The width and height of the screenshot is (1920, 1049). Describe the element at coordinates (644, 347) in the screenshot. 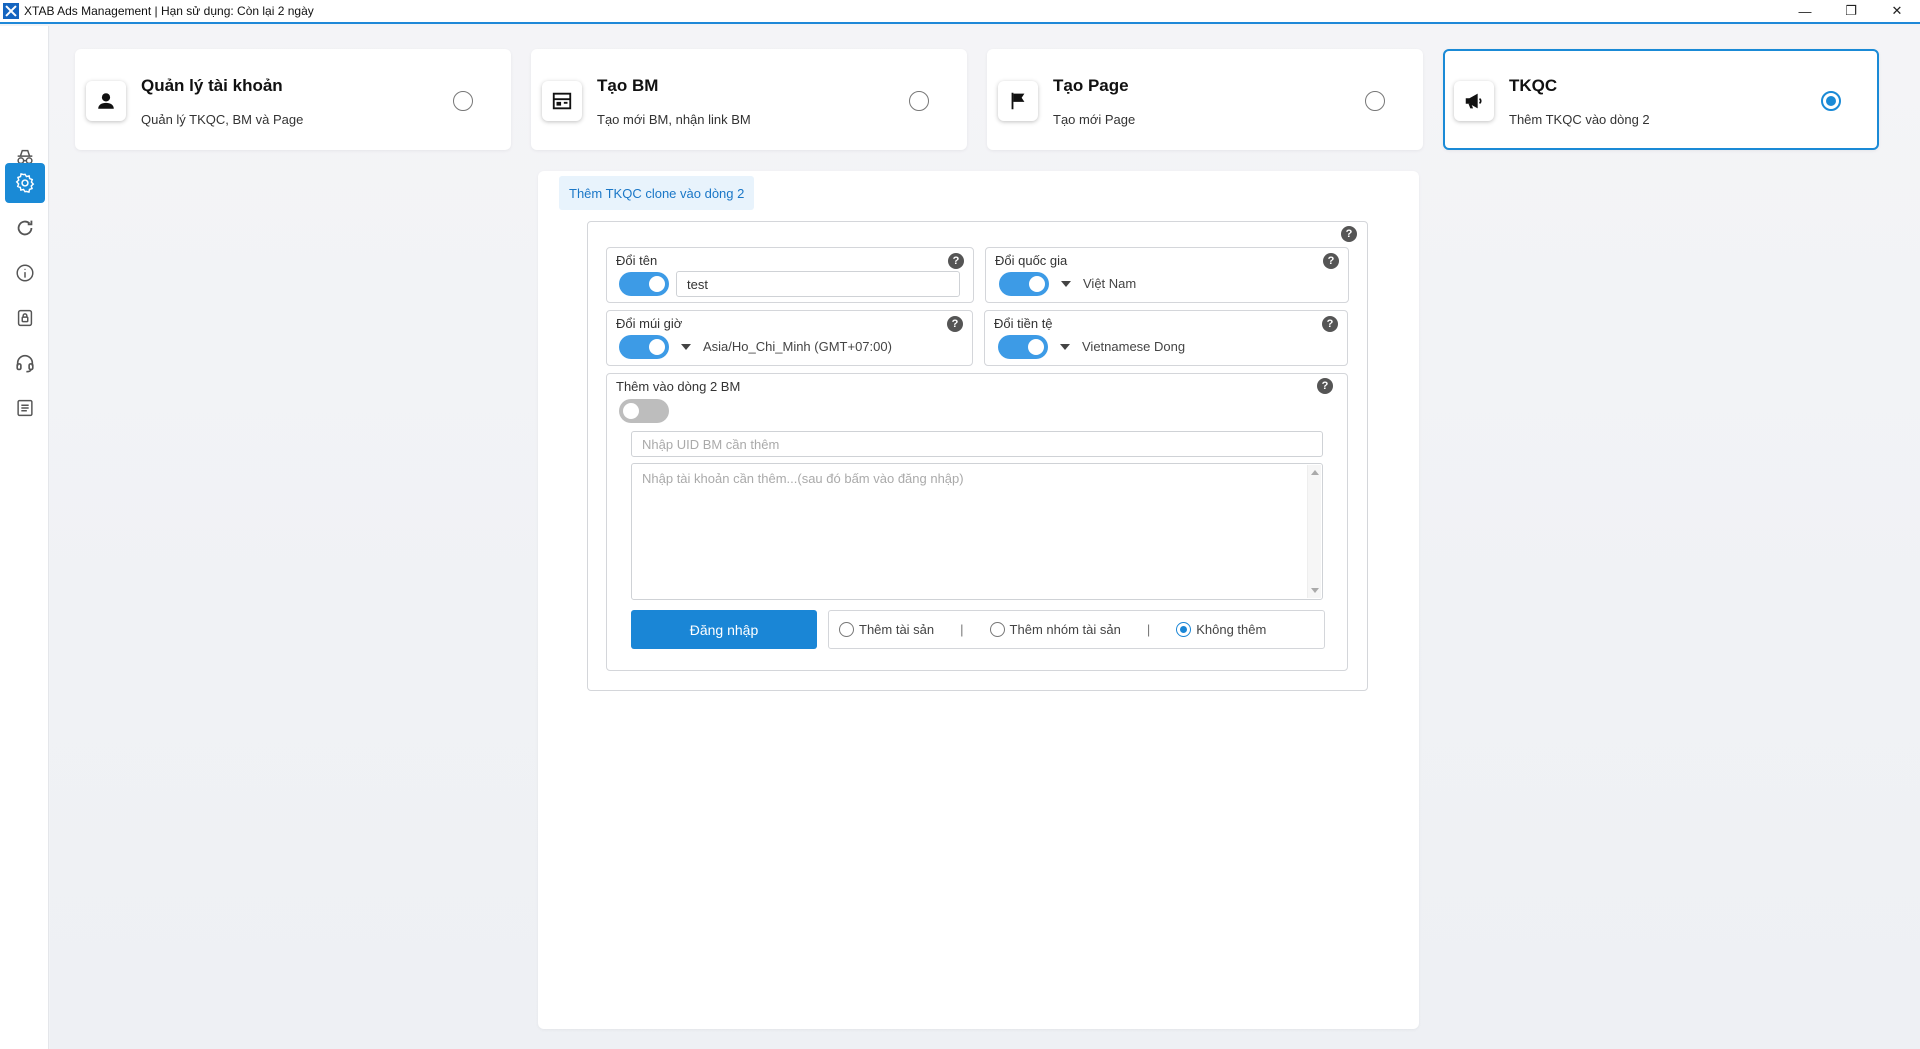

I see `timezone-toggle` at that location.